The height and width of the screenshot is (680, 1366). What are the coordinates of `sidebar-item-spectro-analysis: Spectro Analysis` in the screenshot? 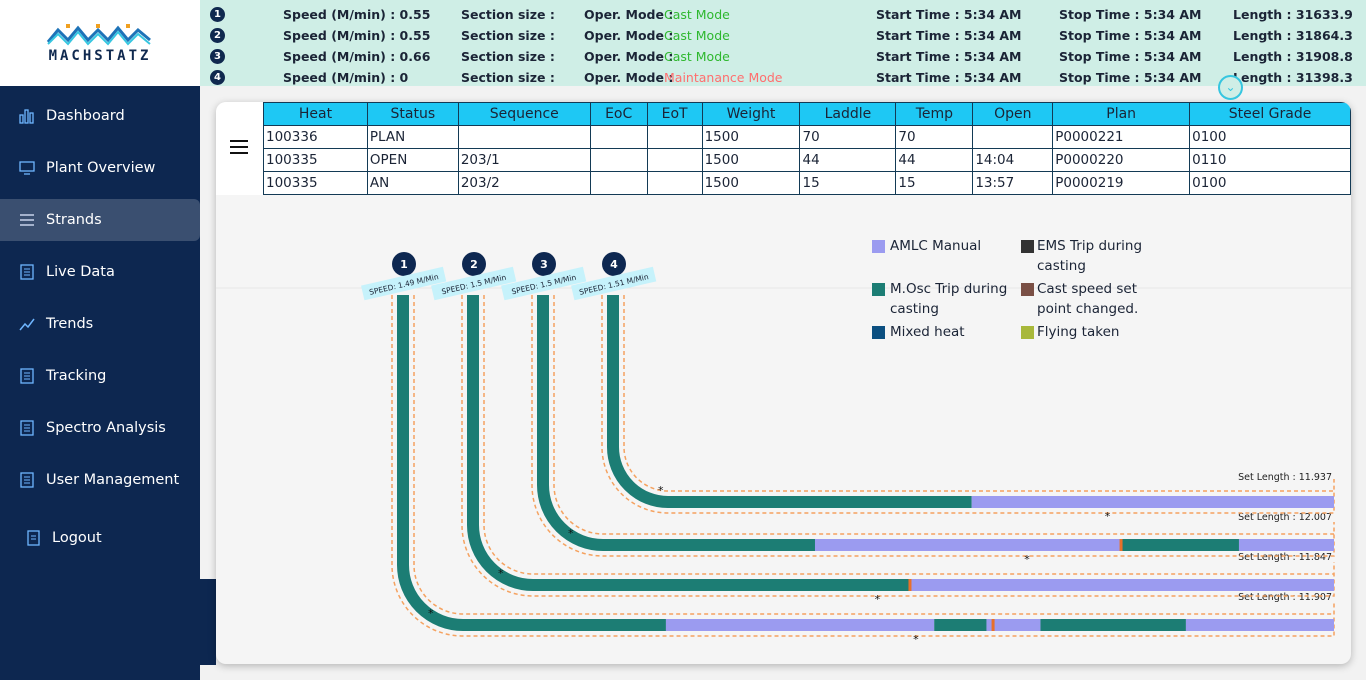 It's located at (100, 428).